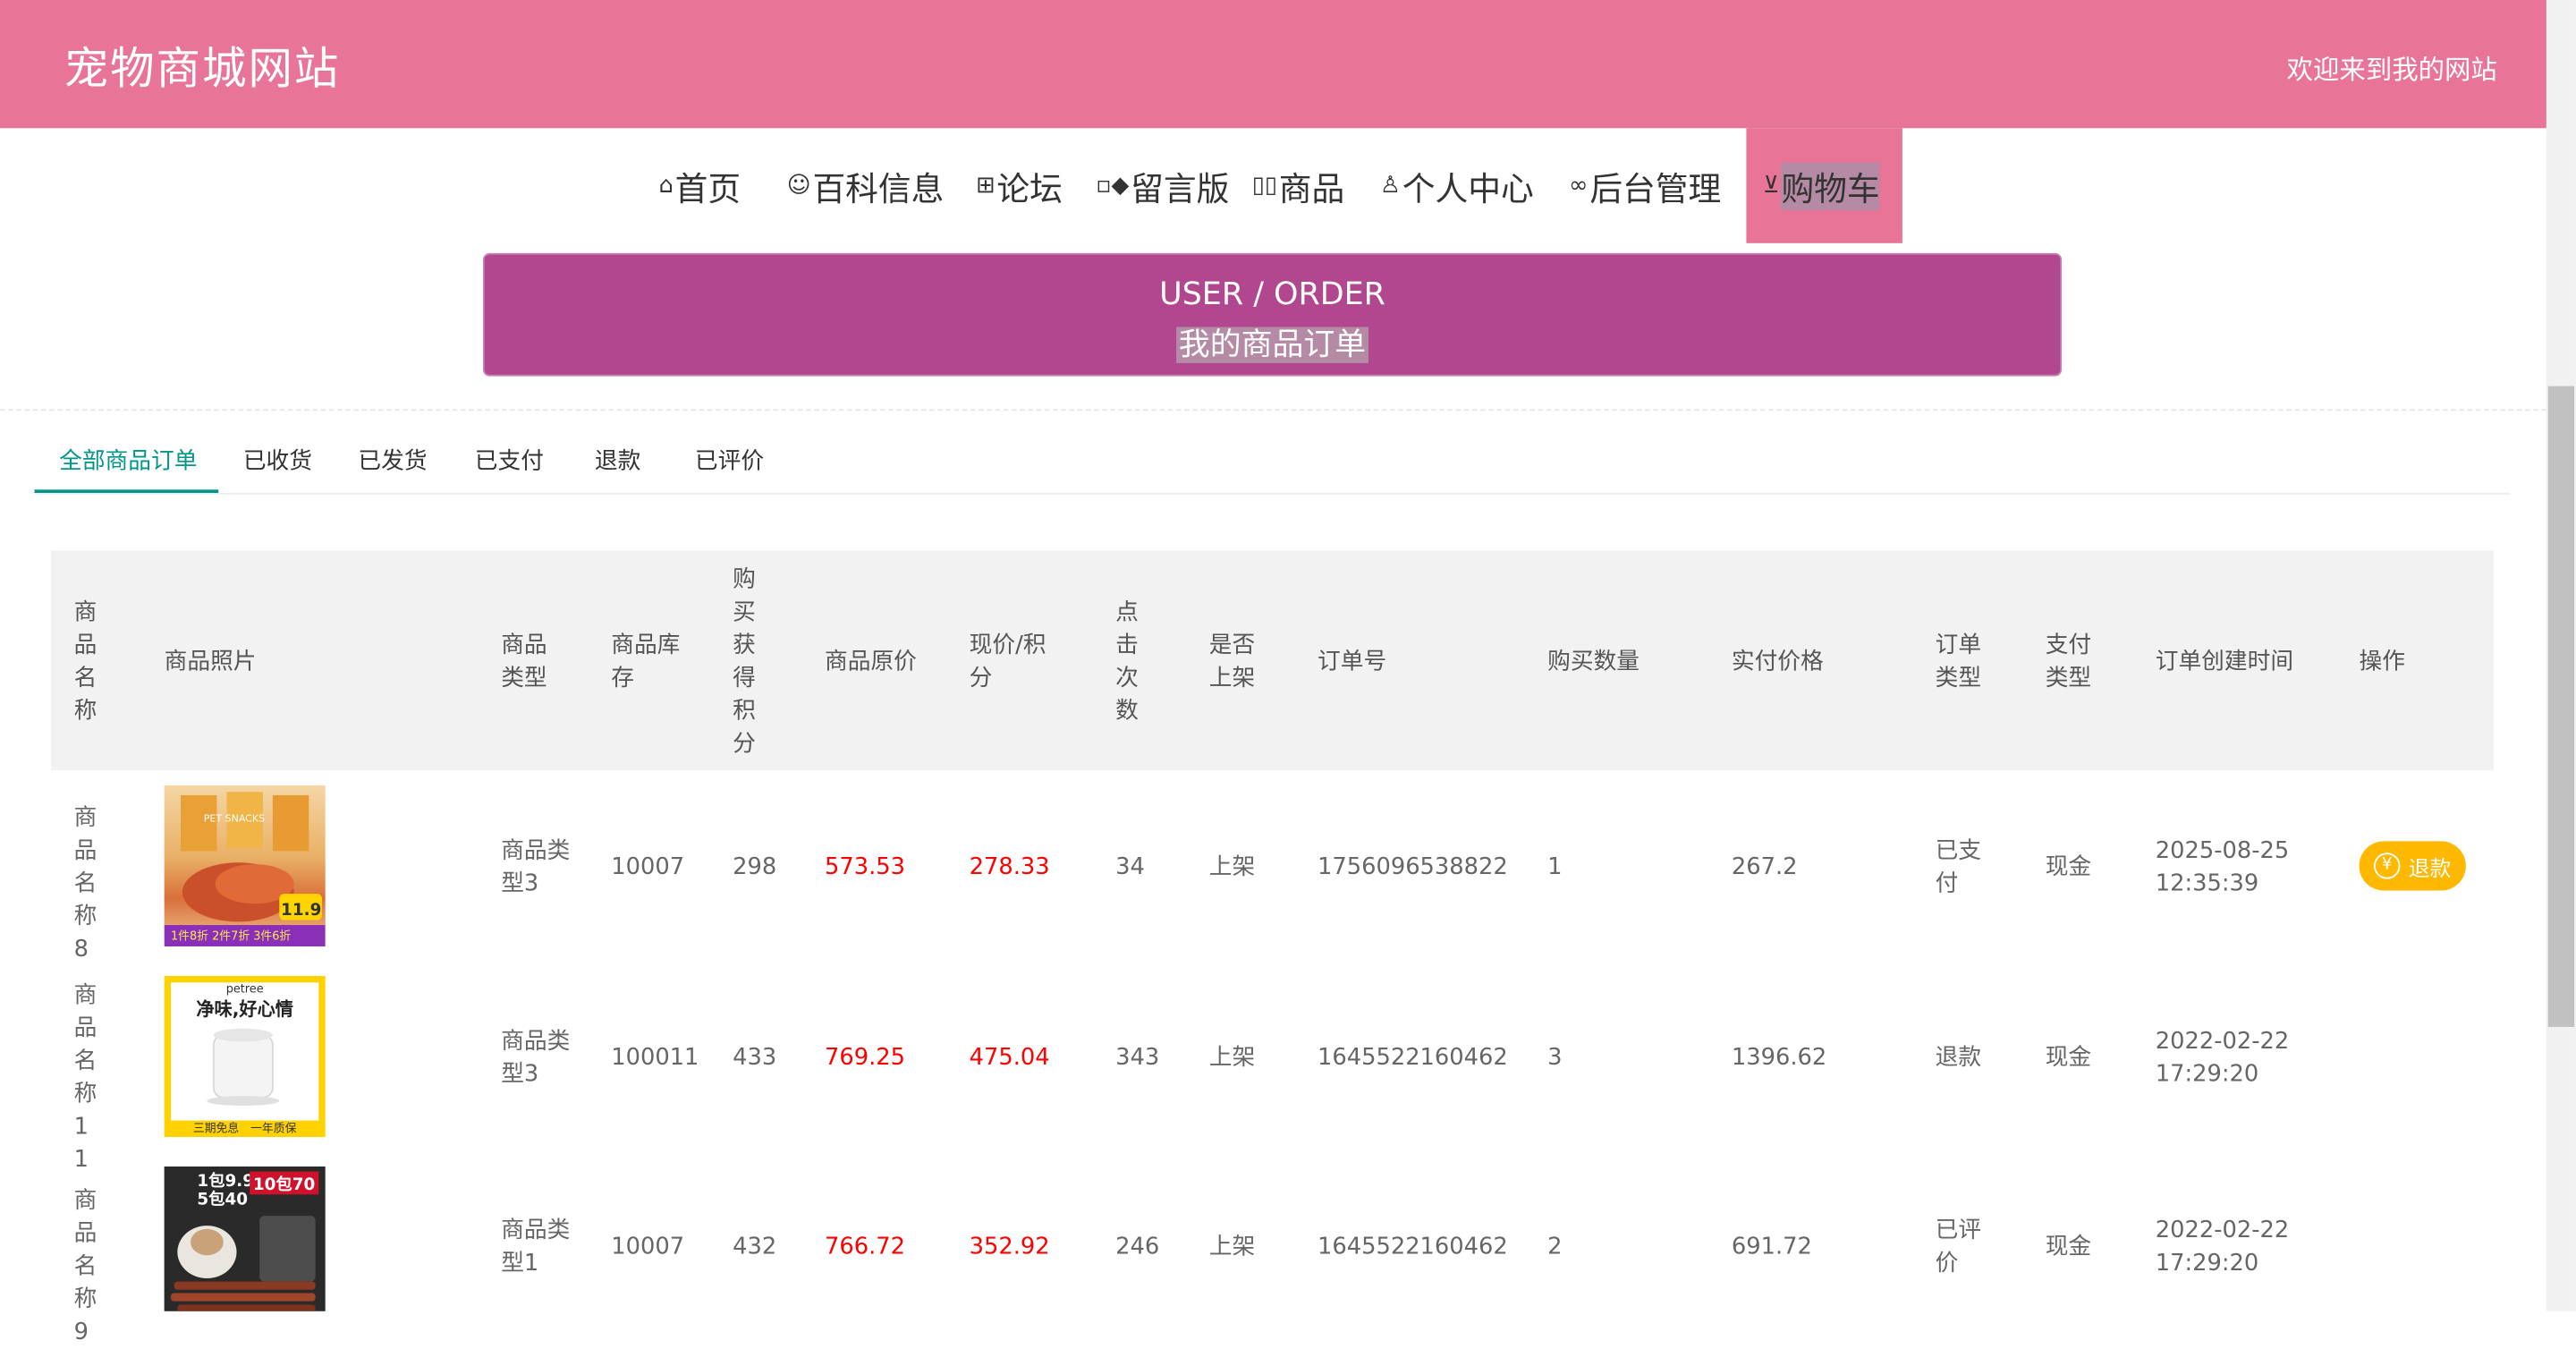 This screenshot has width=2576, height=1349. I want to click on nav-home-label: 首页, so click(707, 188).